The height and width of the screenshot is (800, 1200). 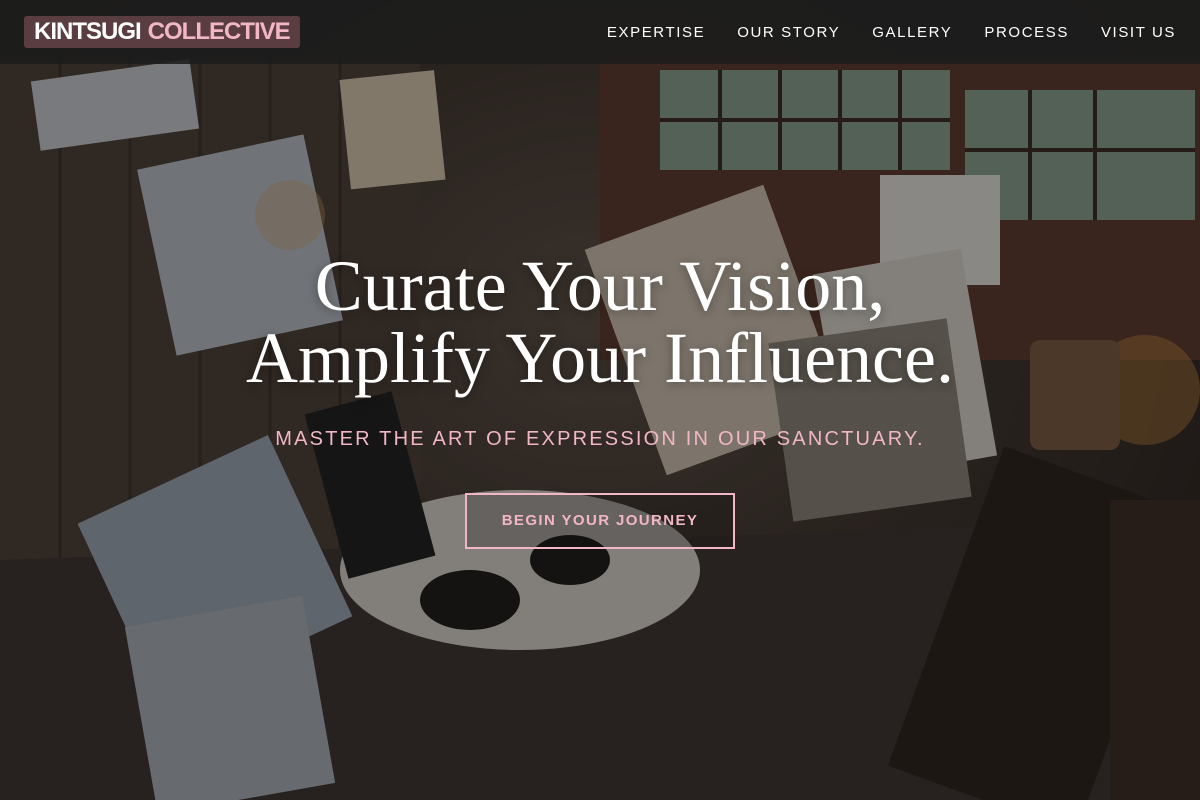 I want to click on brand-name-primary: KINTSUGI, so click(x=88, y=31).